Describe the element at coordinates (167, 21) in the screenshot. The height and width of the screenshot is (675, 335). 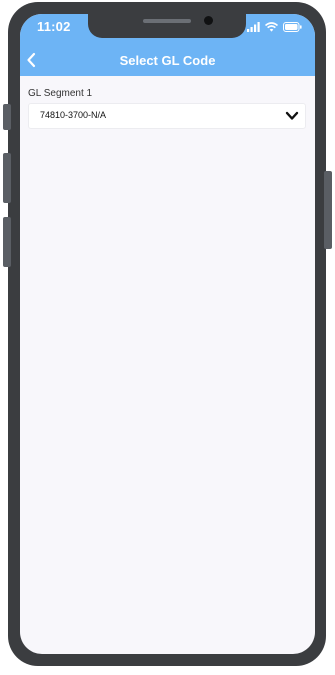
I see `speaker-grille` at that location.